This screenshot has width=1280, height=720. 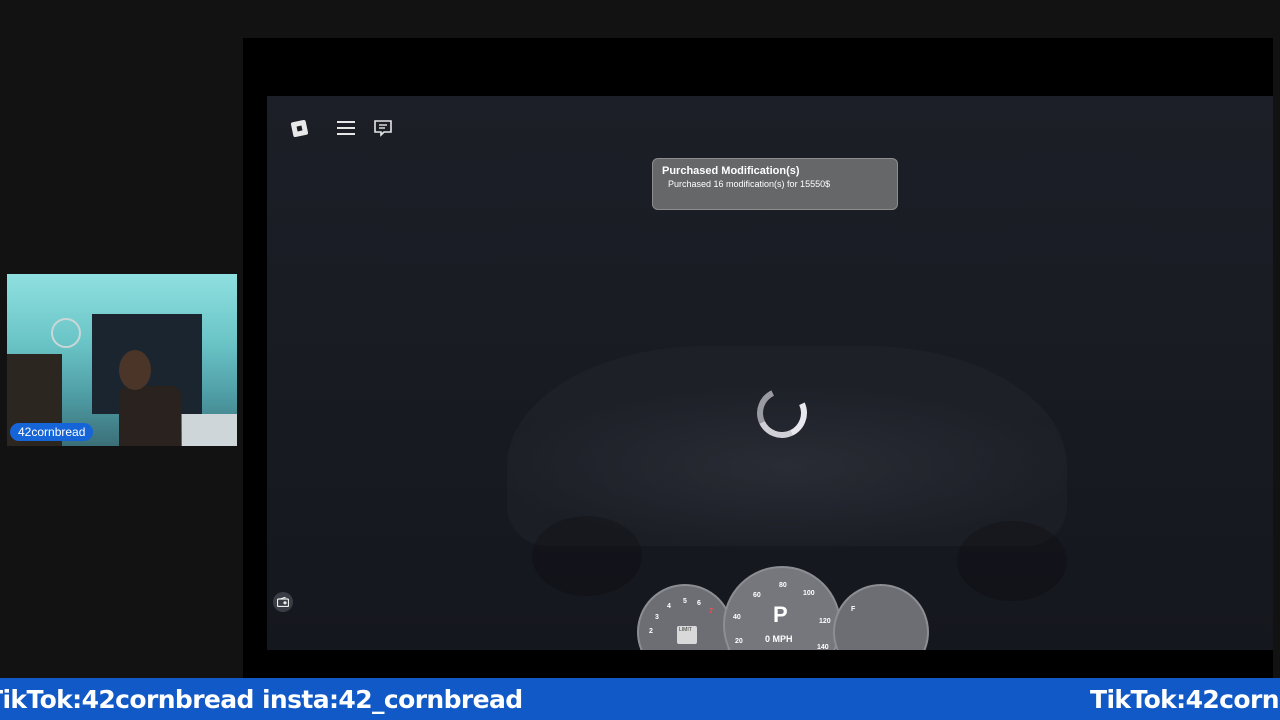 I want to click on tachometer: 2 3 4 5 6 7 LIMIT, so click(x=685, y=617).